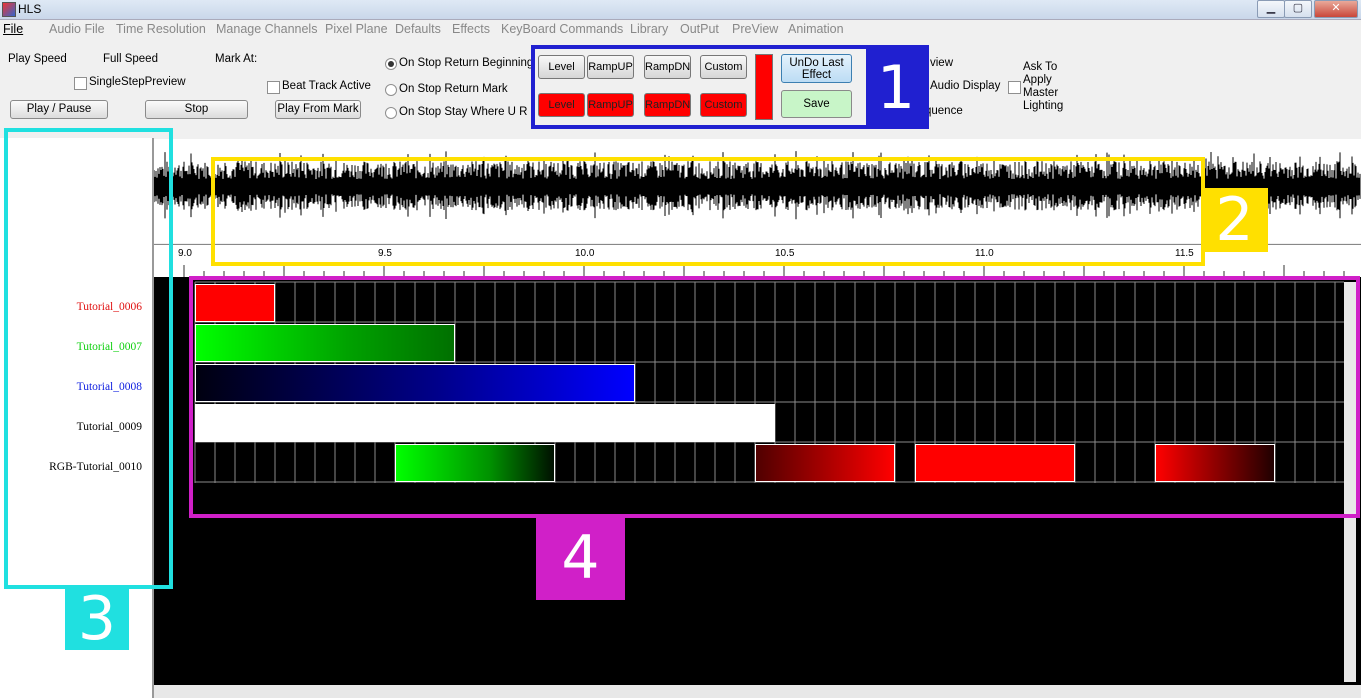  Describe the element at coordinates (944, 111) in the screenshot. I see `sequence-option-label: quence` at that location.